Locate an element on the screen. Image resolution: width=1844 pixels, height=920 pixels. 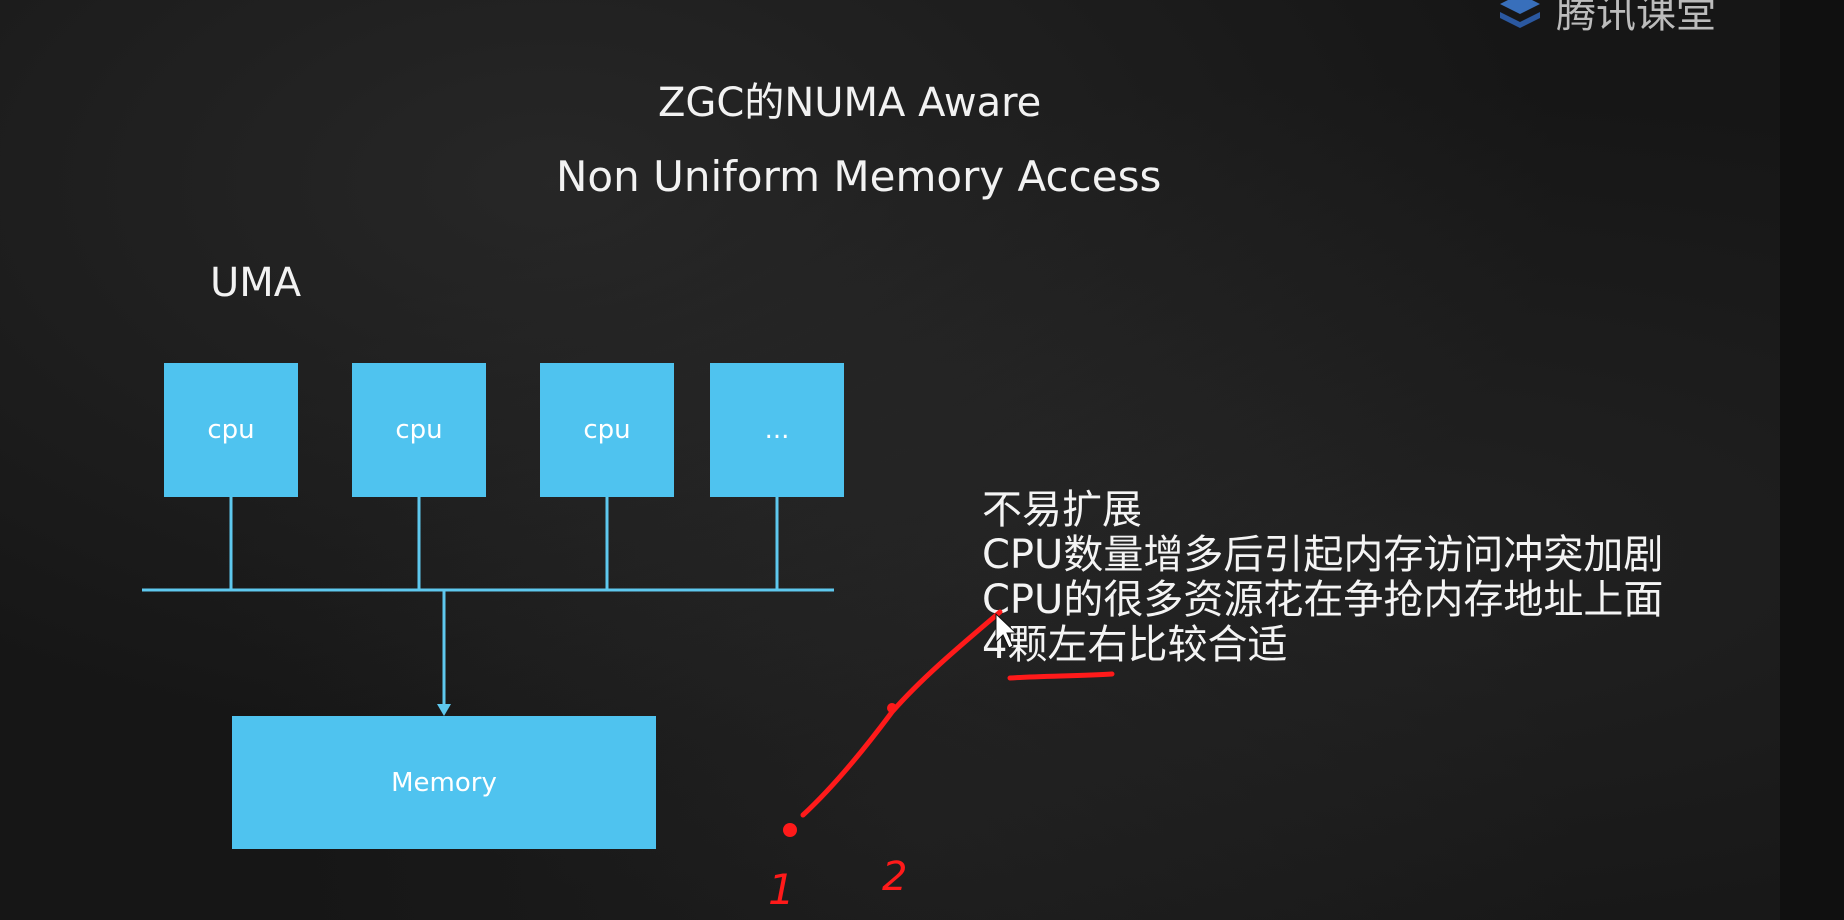
mouse-pointer-layer is located at coordinates (1006, 630).